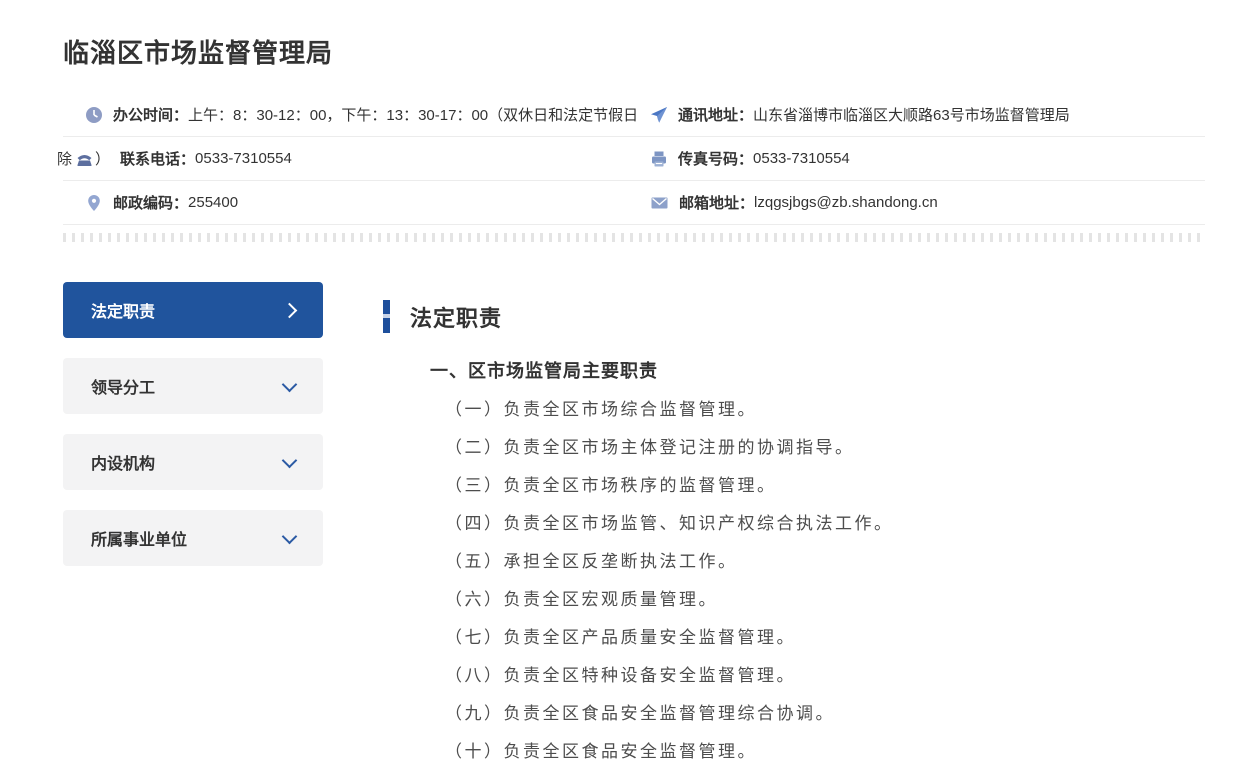  What do you see at coordinates (151, 116) in the screenshot?
I see `office-hours-label: 办公时间：` at bounding box center [151, 116].